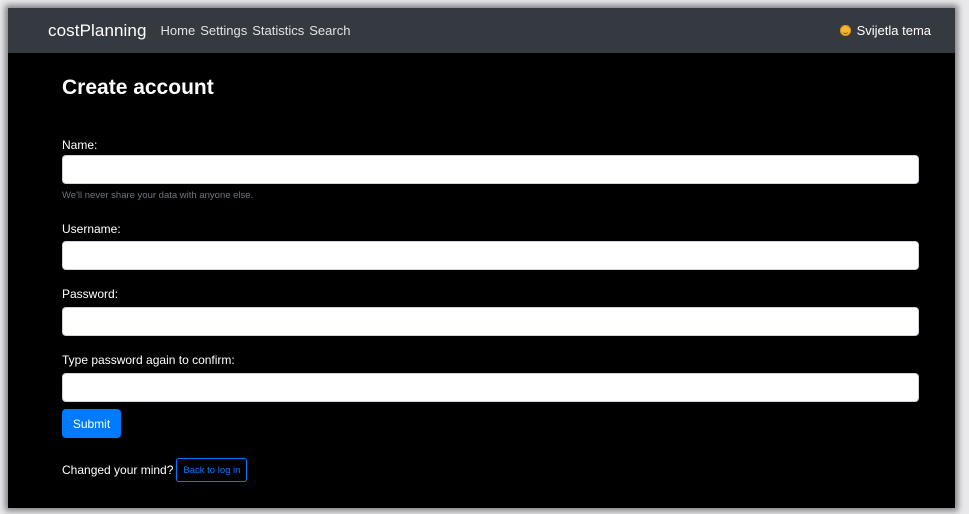  Describe the element at coordinates (178, 30) in the screenshot. I see `nav-link-home: Home` at that location.